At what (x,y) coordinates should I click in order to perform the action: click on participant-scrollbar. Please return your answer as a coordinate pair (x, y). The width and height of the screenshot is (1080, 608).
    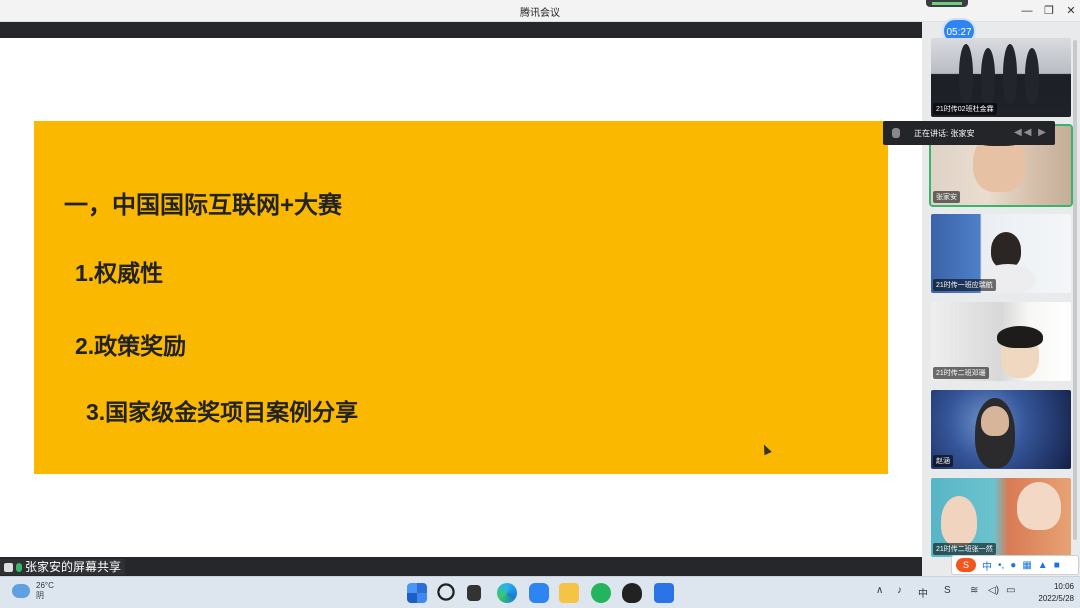
    Looking at the image, I should click on (1075, 290).